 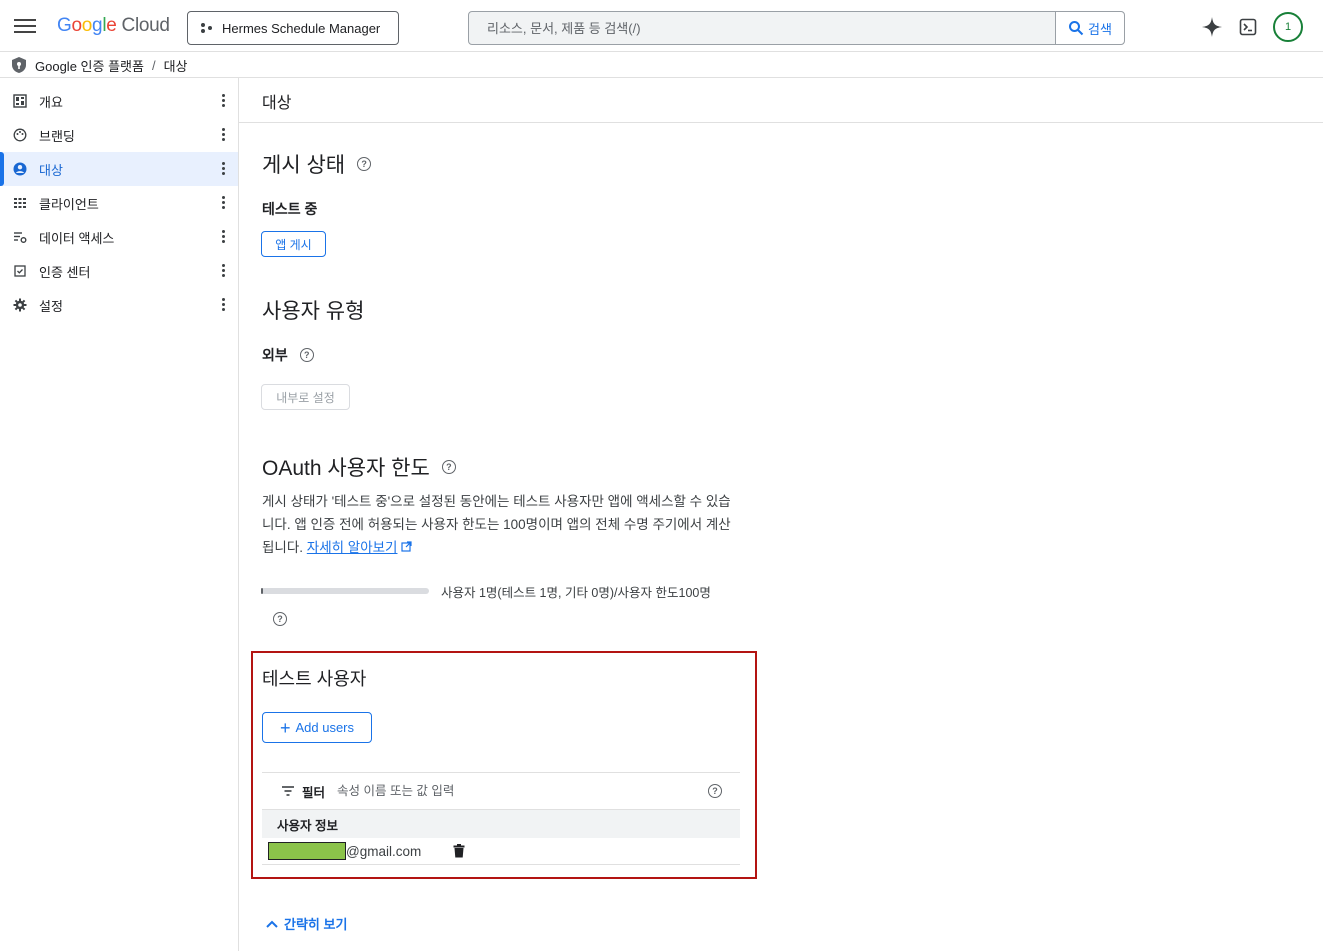 What do you see at coordinates (119, 271) in the screenshot?
I see `sidebar-item-verification-center: 인증 센터` at bounding box center [119, 271].